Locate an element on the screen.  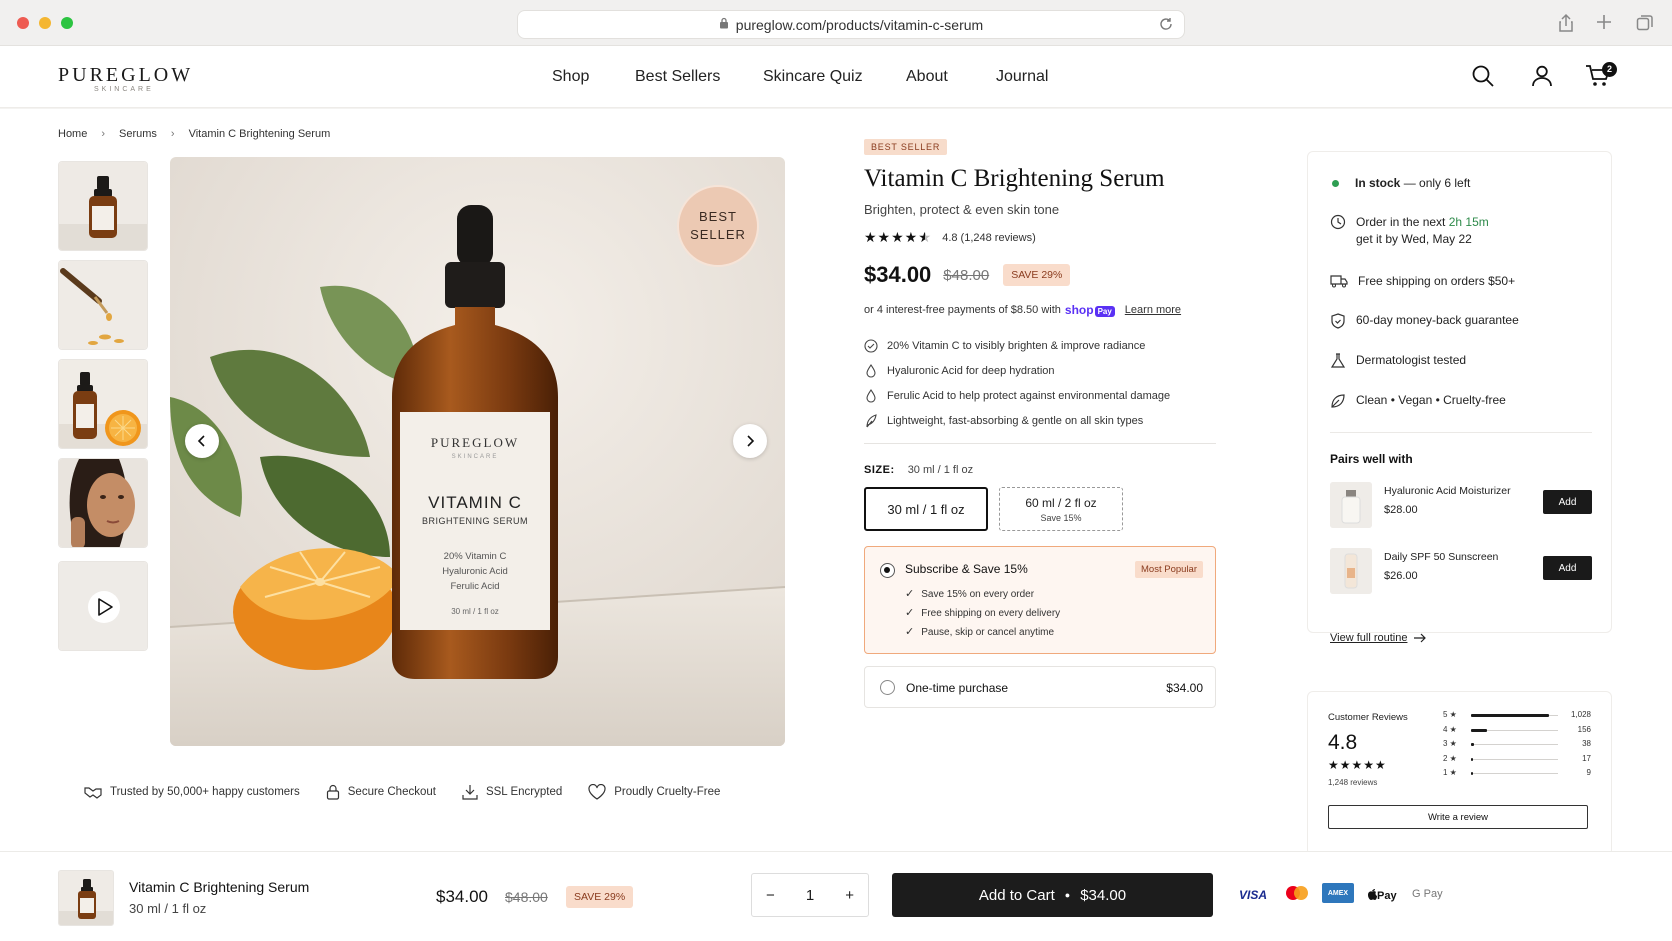
perk-text: Save 15% on every order is located at coordinates (978, 594).